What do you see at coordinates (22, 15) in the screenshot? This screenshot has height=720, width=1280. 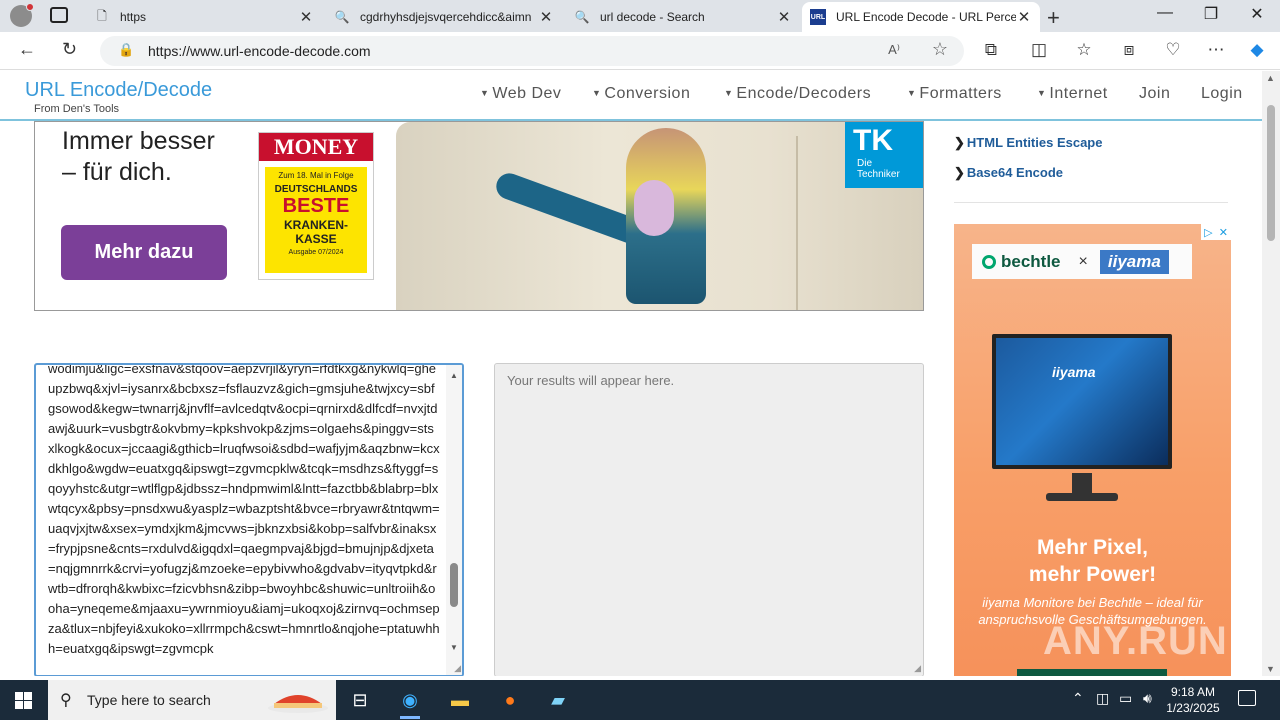 I see `profile-icon` at bounding box center [22, 15].